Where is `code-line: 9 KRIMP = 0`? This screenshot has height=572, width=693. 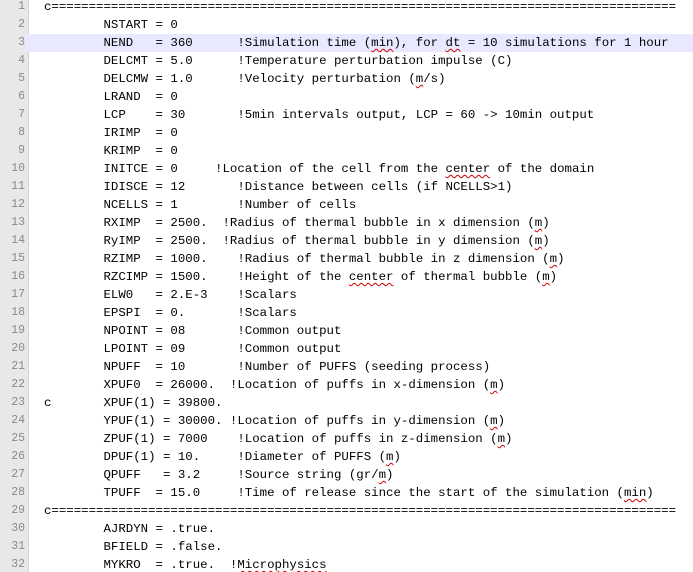
code-line: 9 KRIMP = 0 is located at coordinates (346, 151).